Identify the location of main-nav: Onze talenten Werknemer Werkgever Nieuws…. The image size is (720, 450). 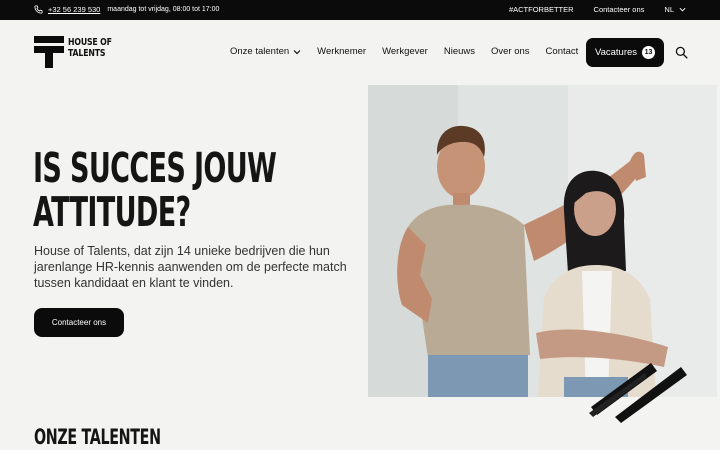
(404, 51).